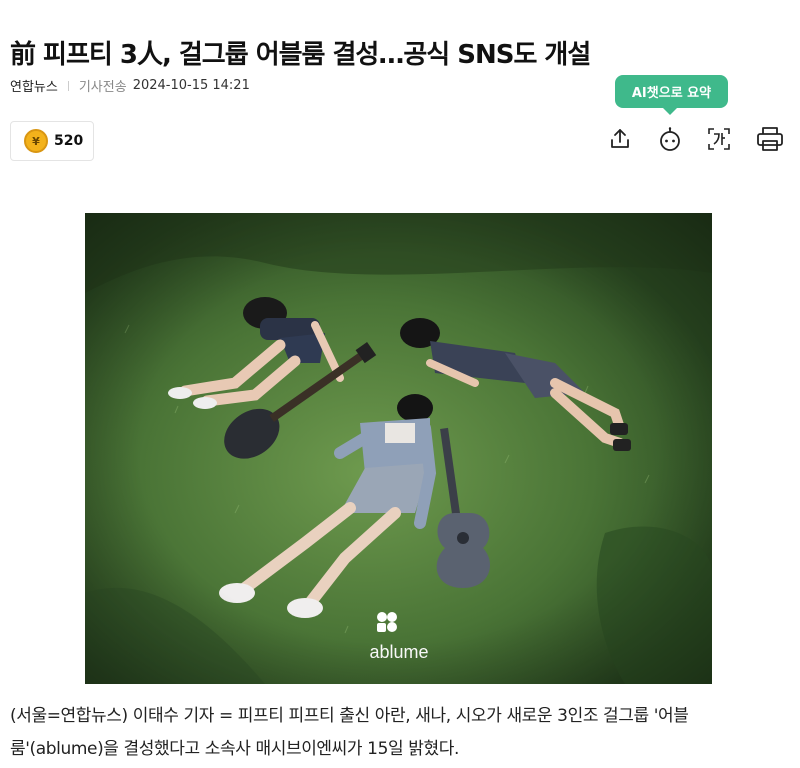  Describe the element at coordinates (68, 85) in the screenshot. I see `meta-divider` at that location.